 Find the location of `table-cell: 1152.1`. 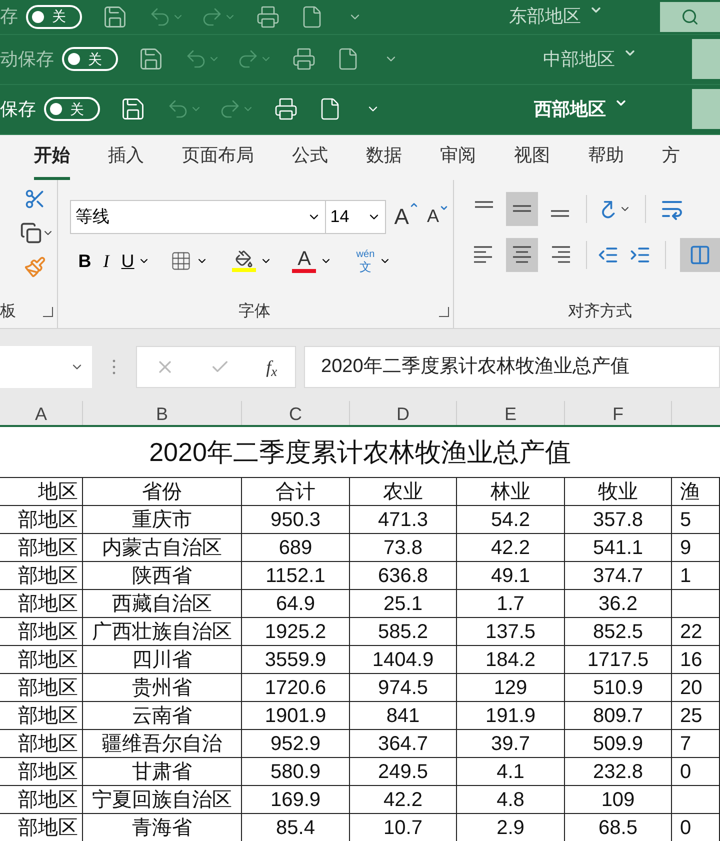

table-cell: 1152.1 is located at coordinates (296, 575).